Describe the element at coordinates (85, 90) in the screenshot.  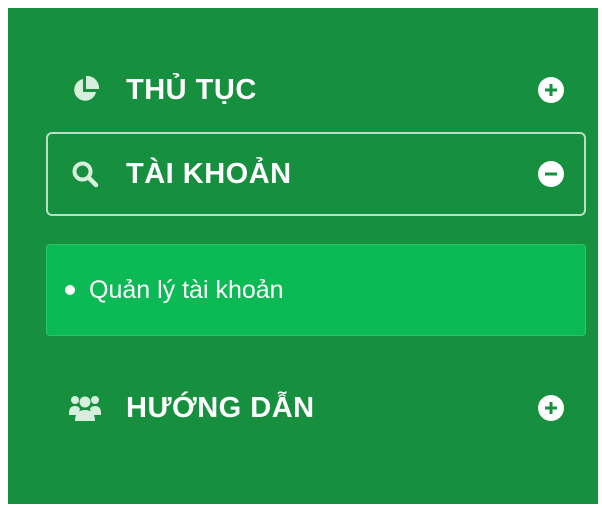
I see `pie-chart-icon` at that location.